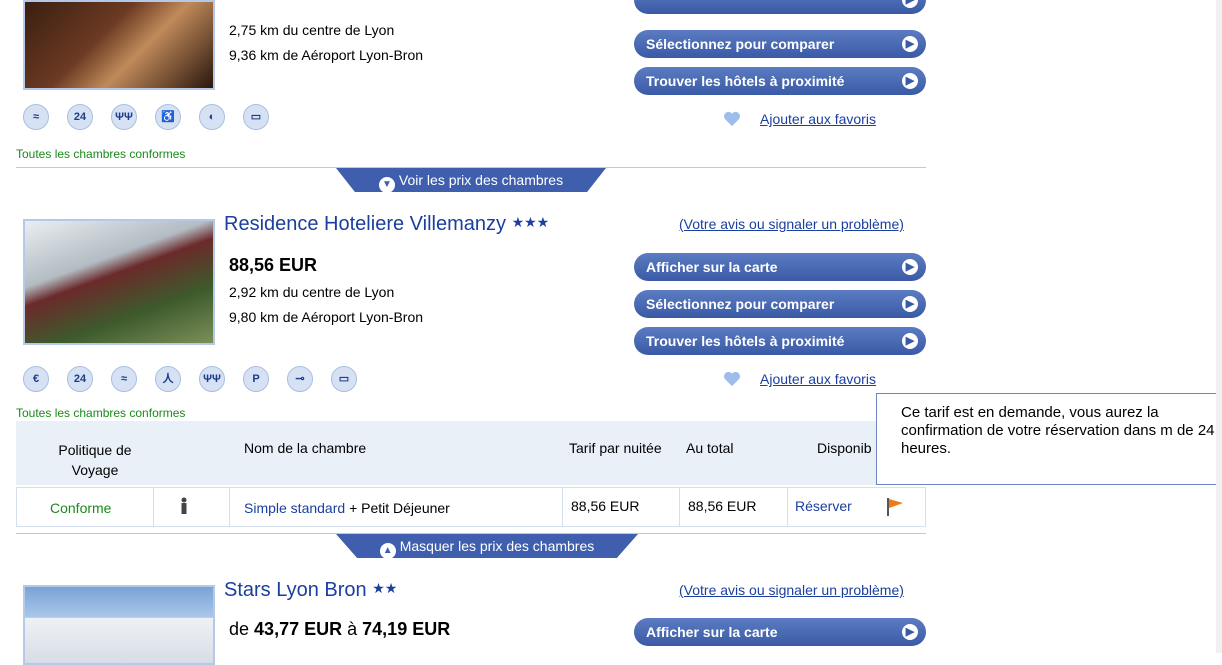  I want to click on map-button: ▶, so click(780, 7).